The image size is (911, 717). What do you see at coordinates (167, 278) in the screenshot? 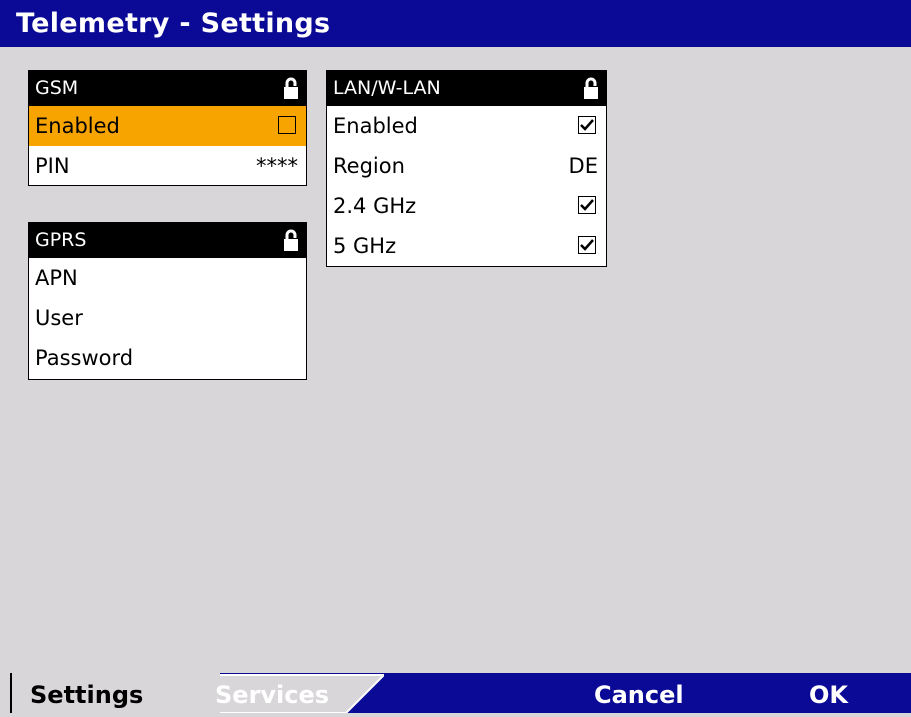
I see `gprs-apn-row: APN` at bounding box center [167, 278].